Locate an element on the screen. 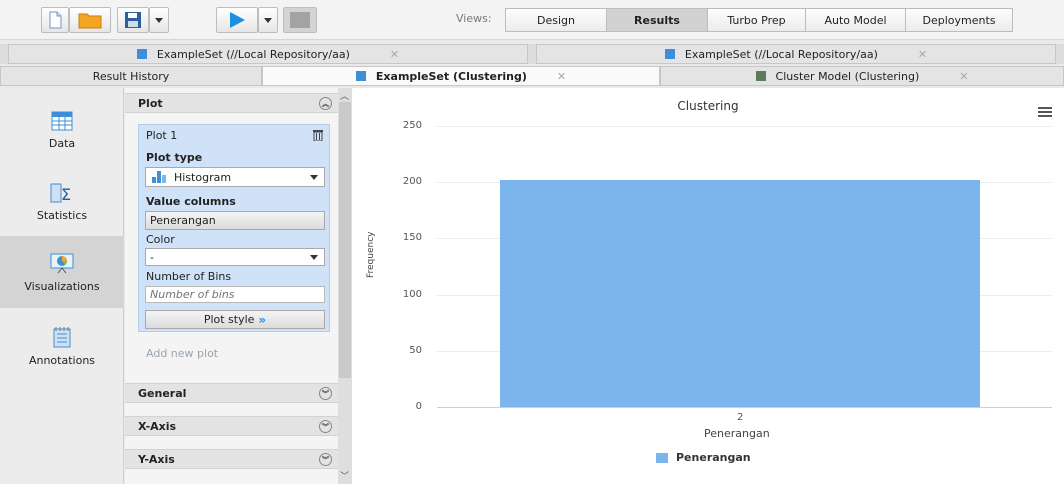 This screenshot has width=1064, height=484. nav-label: Statistics is located at coordinates (62, 215).